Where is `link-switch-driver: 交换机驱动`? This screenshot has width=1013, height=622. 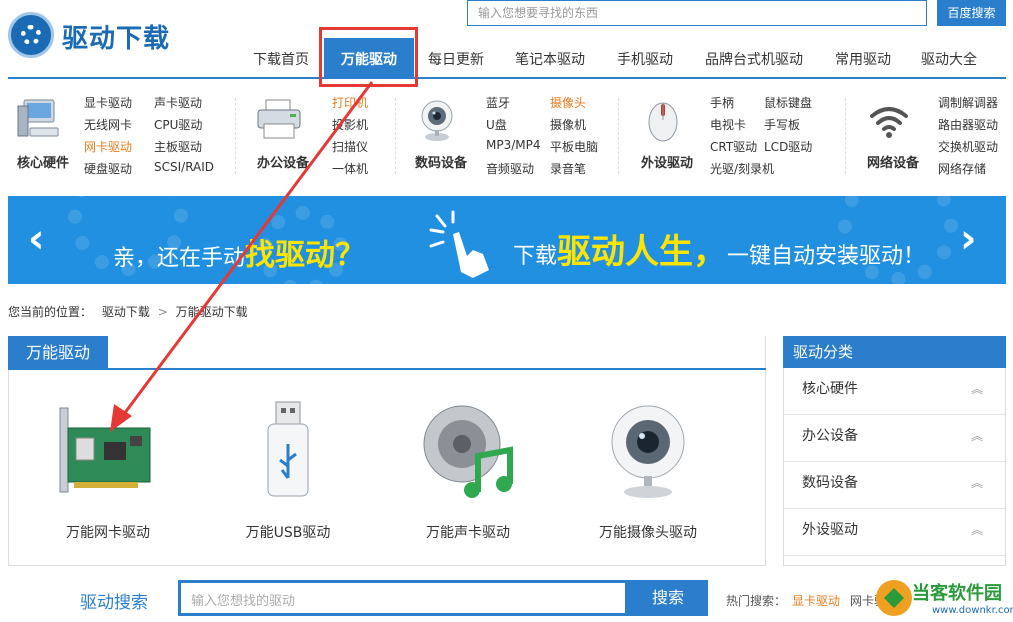 link-switch-driver: 交换机驱动 is located at coordinates (974, 149).